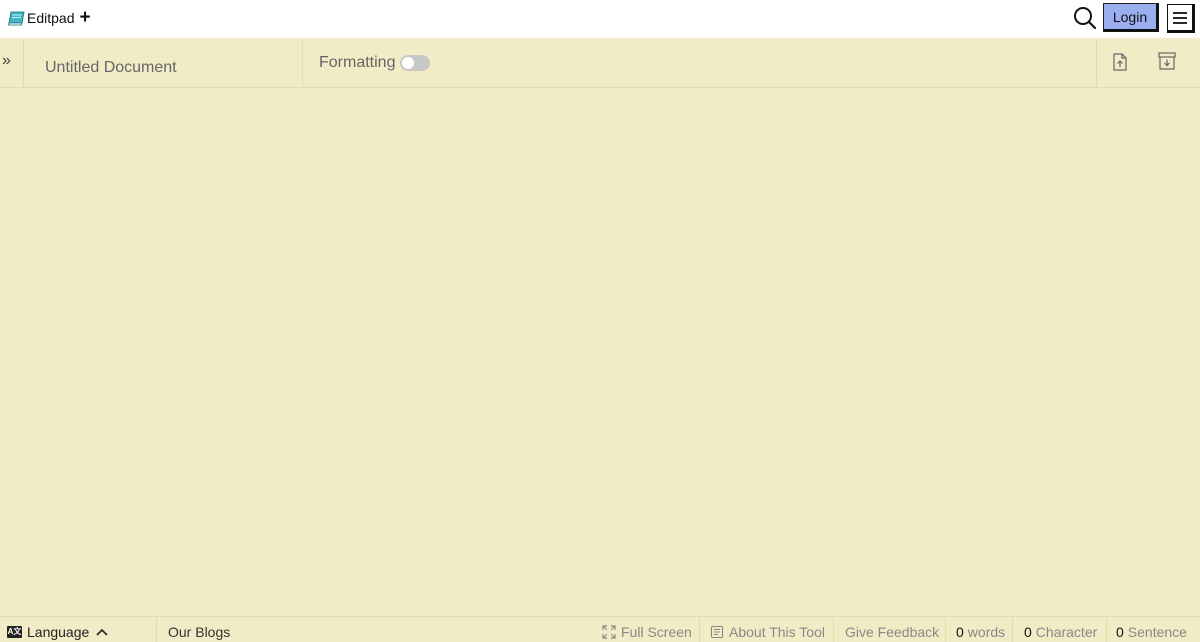  I want to click on sidebar-toggle-button: », so click(12, 64).